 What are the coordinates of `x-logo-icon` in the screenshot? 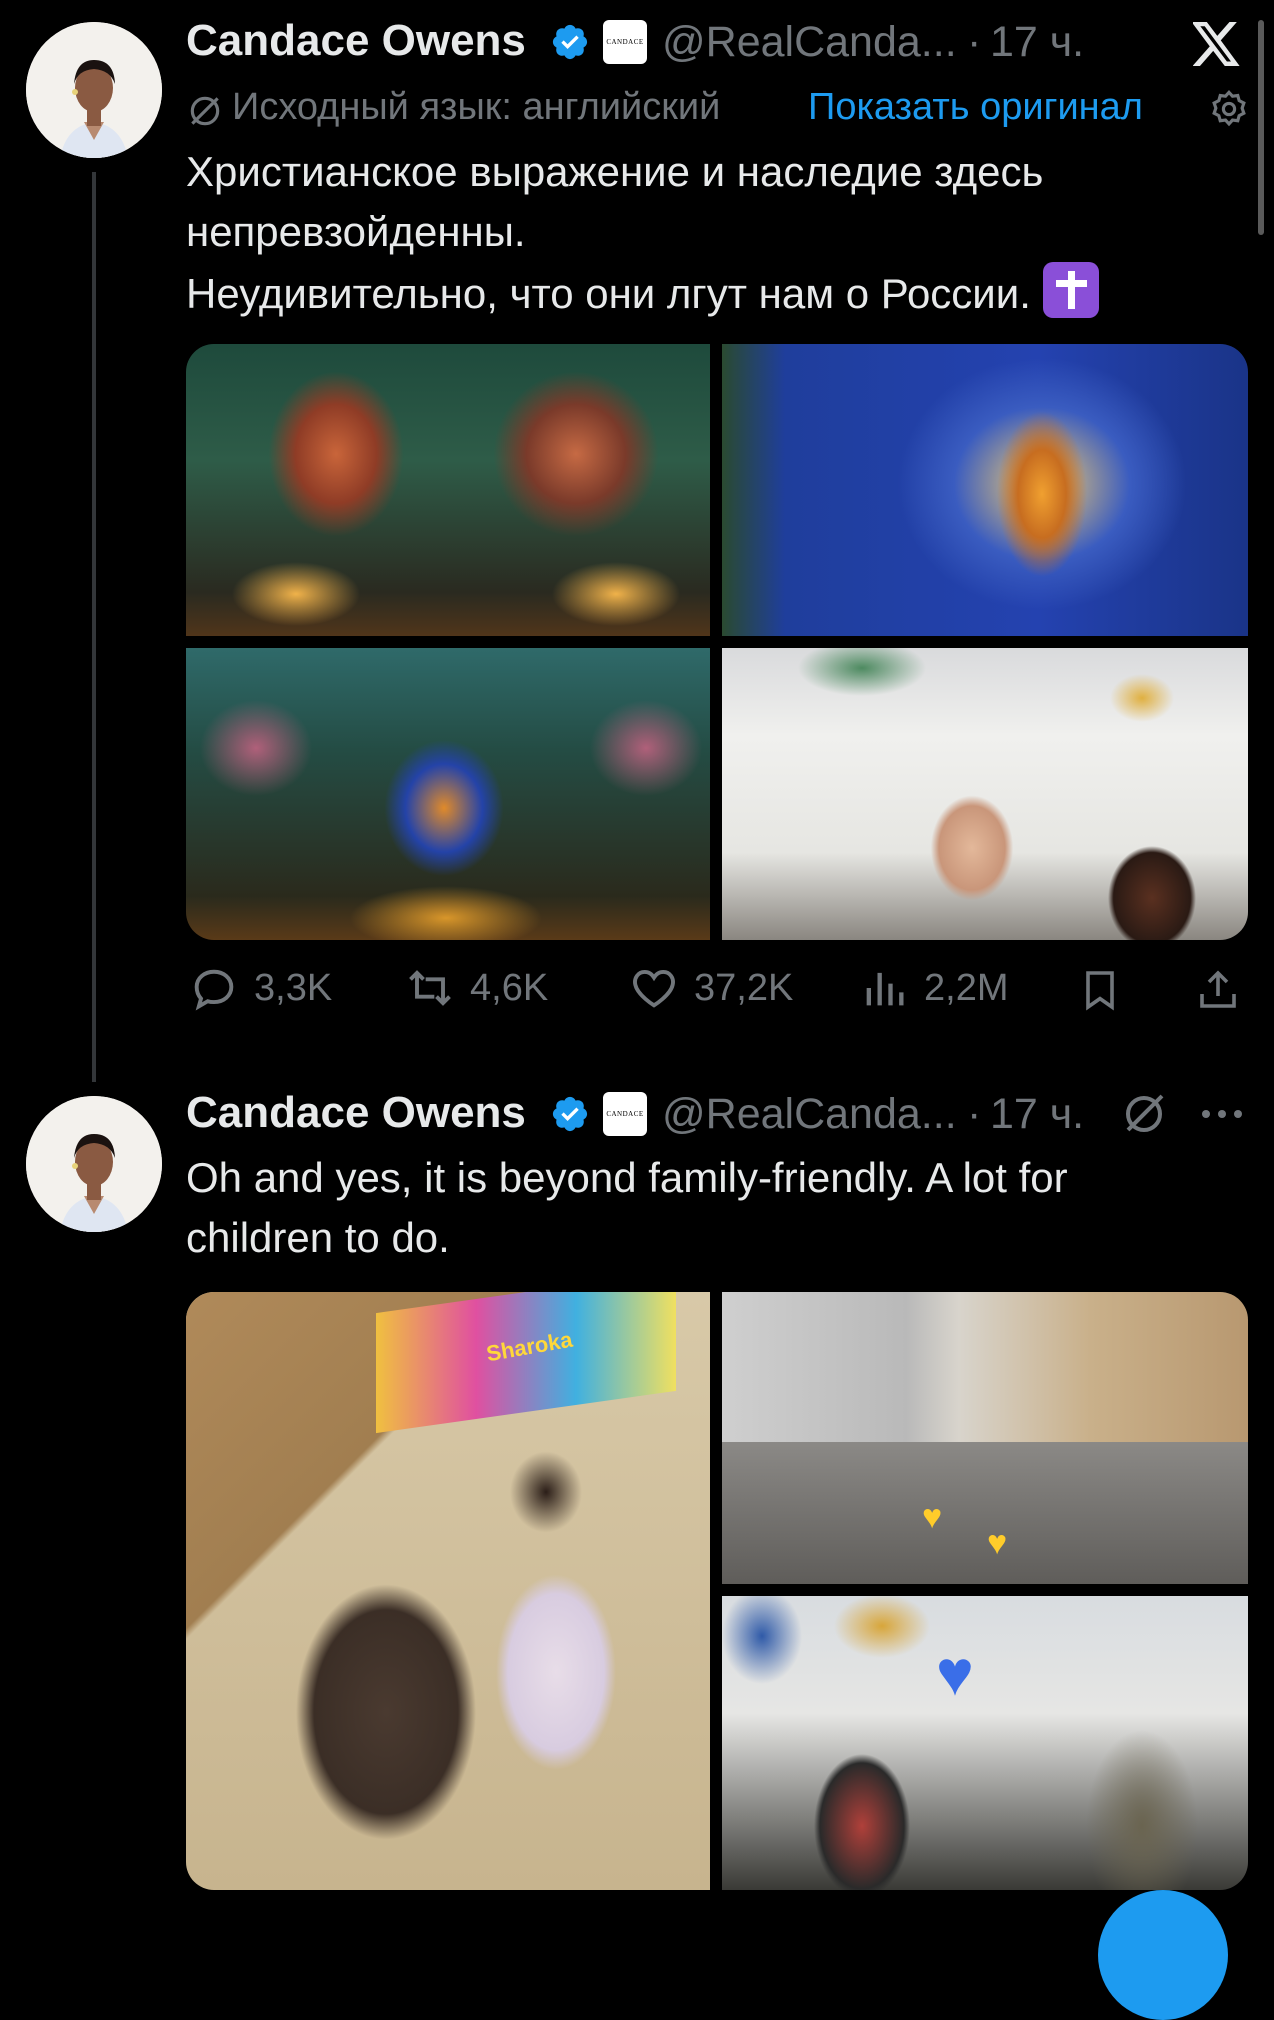 It's located at (1217, 44).